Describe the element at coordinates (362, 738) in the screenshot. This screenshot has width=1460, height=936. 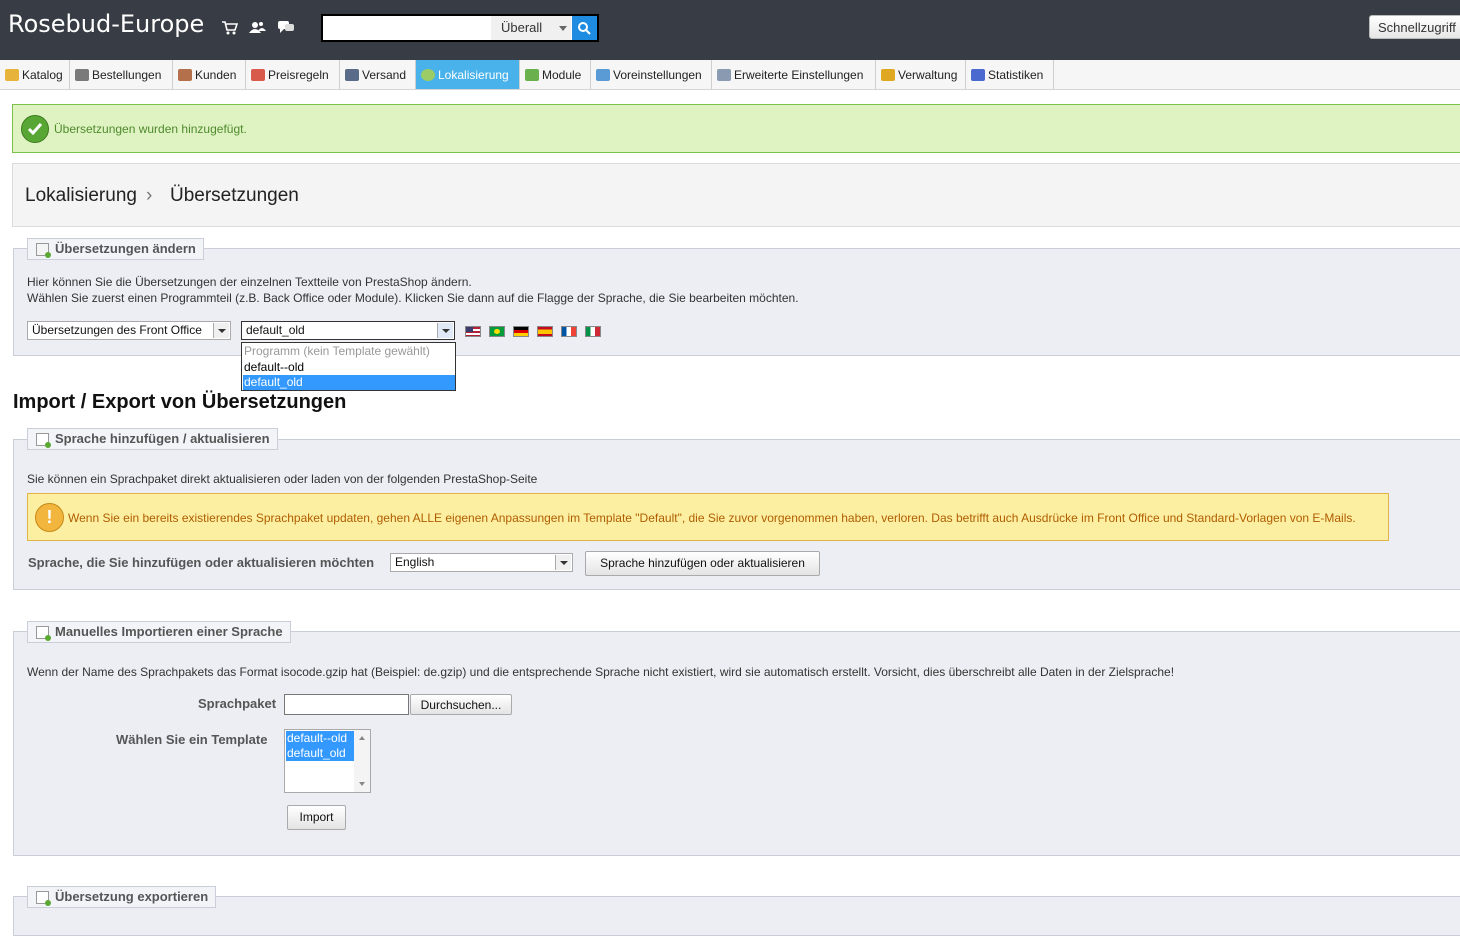
I see `scroll-up-icon` at that location.